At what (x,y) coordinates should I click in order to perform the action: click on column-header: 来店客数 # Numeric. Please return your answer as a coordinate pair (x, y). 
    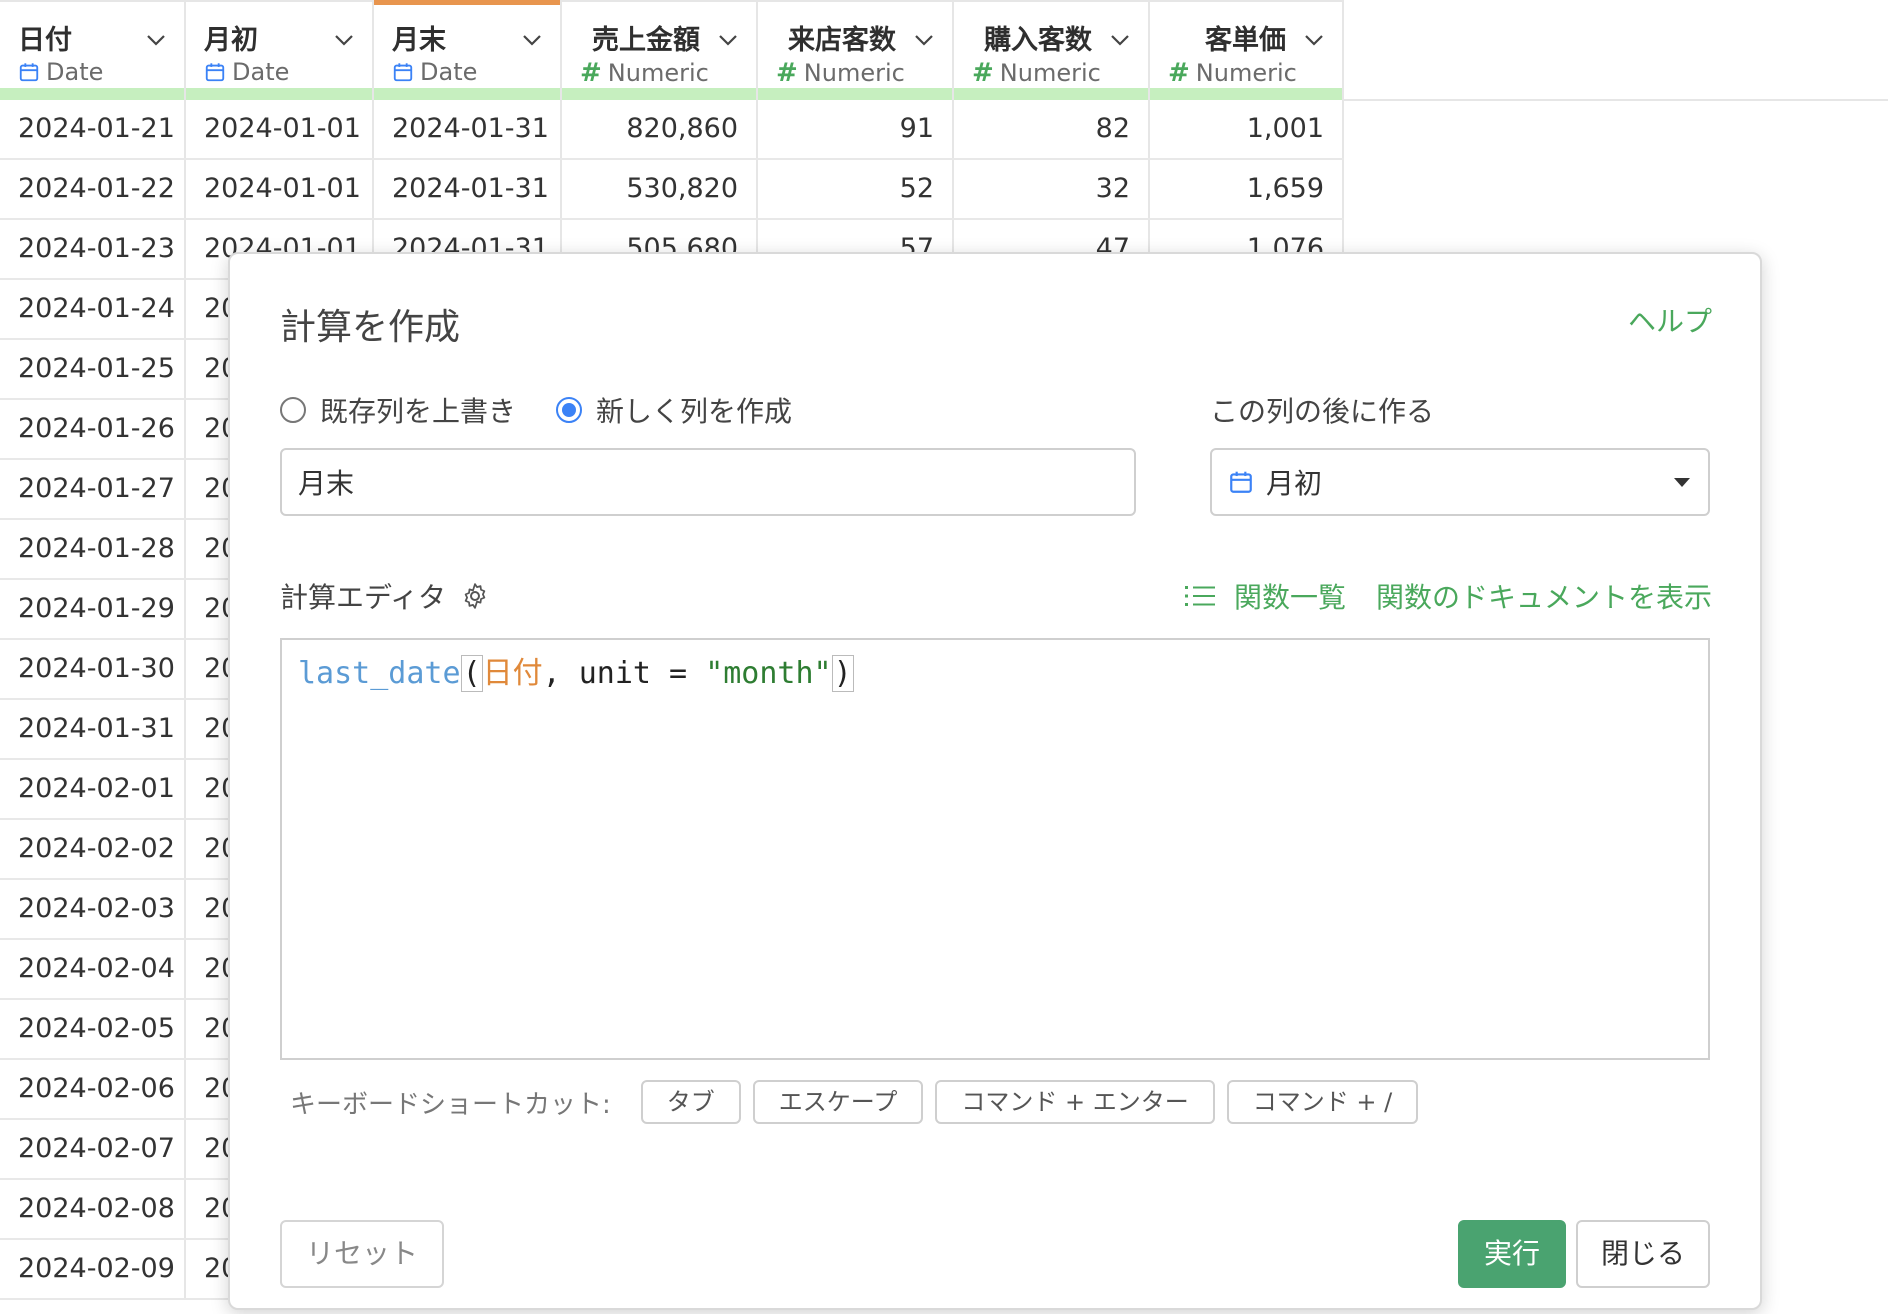
    Looking at the image, I should click on (856, 51).